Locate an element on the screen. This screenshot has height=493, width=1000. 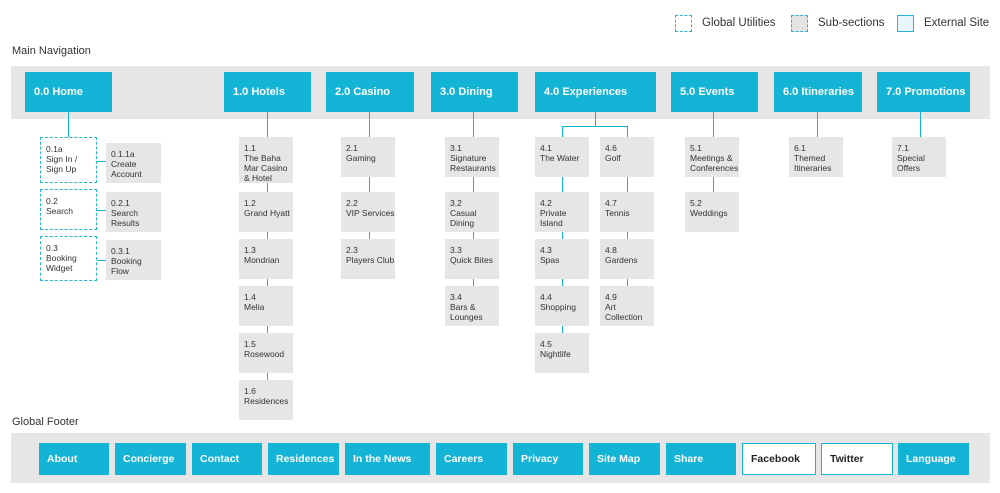
legend-swatch-external is located at coordinates (905, 23).